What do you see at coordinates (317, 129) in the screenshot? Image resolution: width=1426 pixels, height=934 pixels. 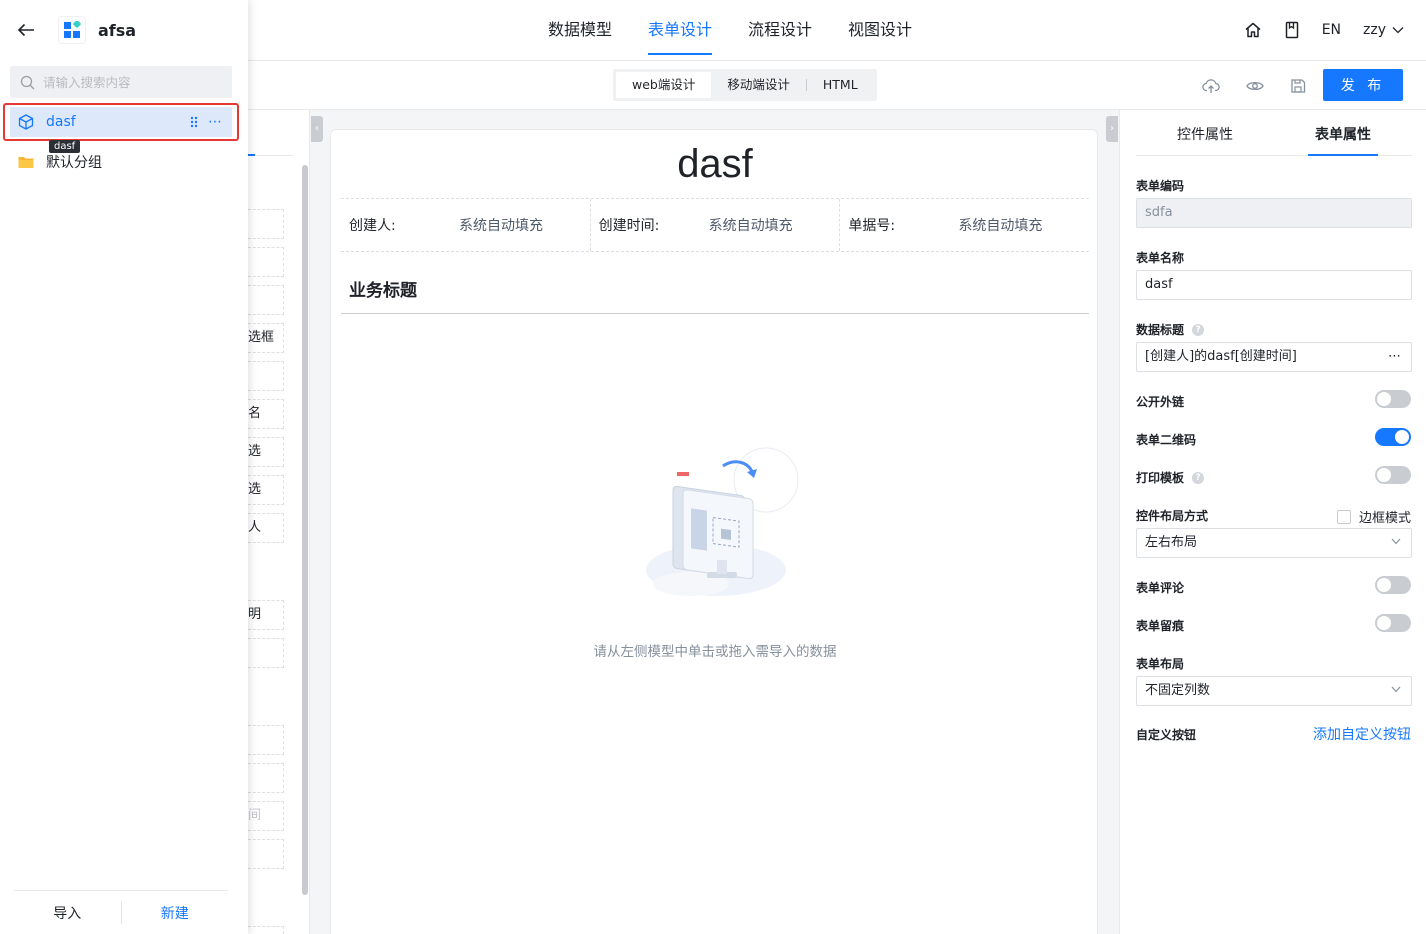 I see `collapse-left-handle: ‹` at bounding box center [317, 129].